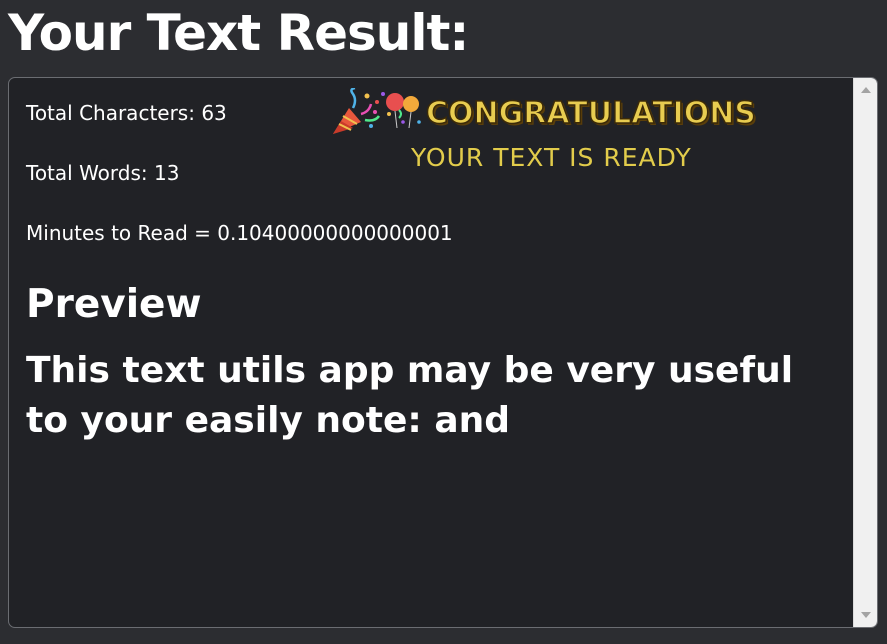 This screenshot has width=887, height=644. I want to click on arrow-up-icon, so click(866, 90).